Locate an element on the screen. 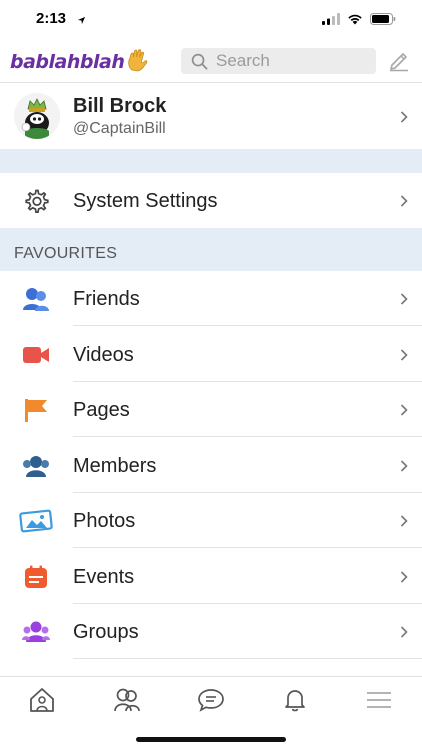 The height and width of the screenshot is (750, 422). photos-icon is located at coordinates (36, 521).